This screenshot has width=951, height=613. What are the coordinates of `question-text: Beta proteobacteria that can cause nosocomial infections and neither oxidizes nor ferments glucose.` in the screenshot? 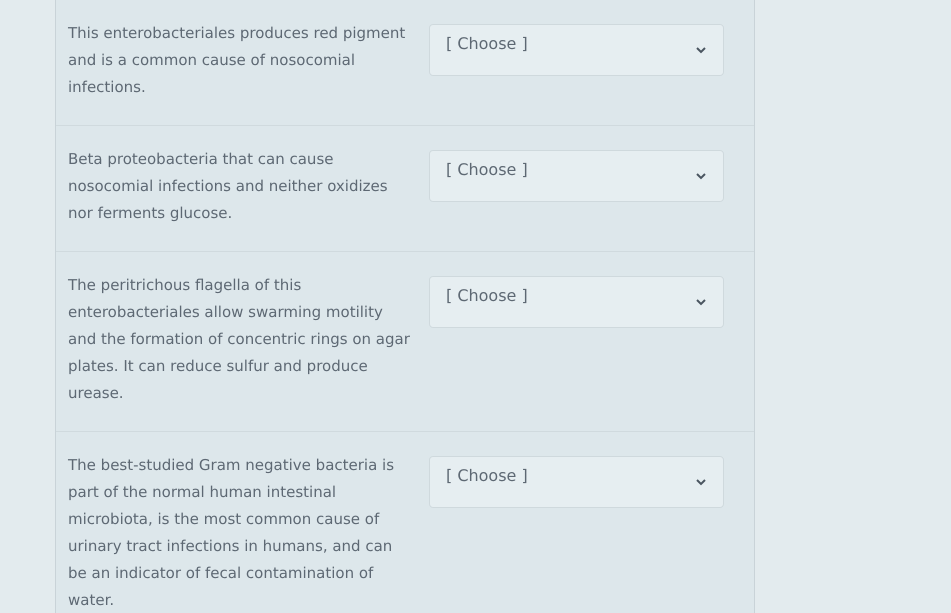 It's located at (228, 186).